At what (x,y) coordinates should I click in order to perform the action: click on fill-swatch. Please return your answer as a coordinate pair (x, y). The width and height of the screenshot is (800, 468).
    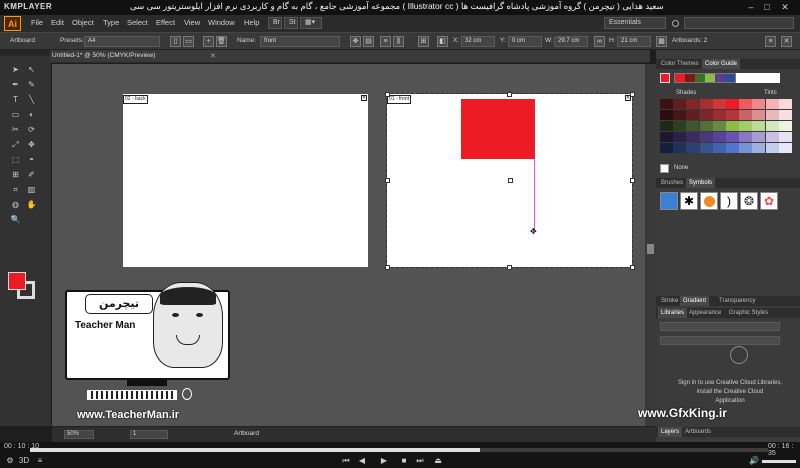
    Looking at the image, I should click on (17, 281).